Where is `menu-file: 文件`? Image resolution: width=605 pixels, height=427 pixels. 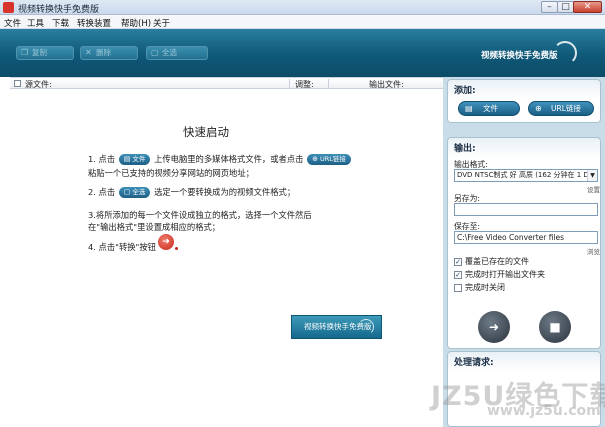
menu-file: 文件 is located at coordinates (12, 23).